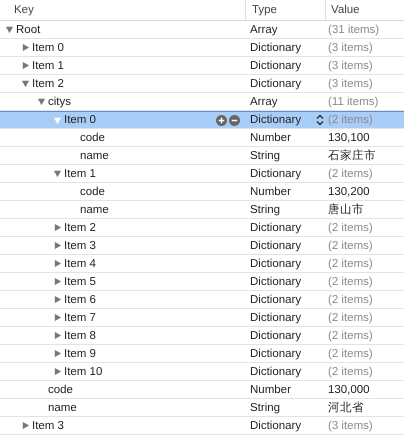 The width and height of the screenshot is (404, 438). Describe the element at coordinates (353, 102) in the screenshot. I see `value-text: (11 items)` at that location.